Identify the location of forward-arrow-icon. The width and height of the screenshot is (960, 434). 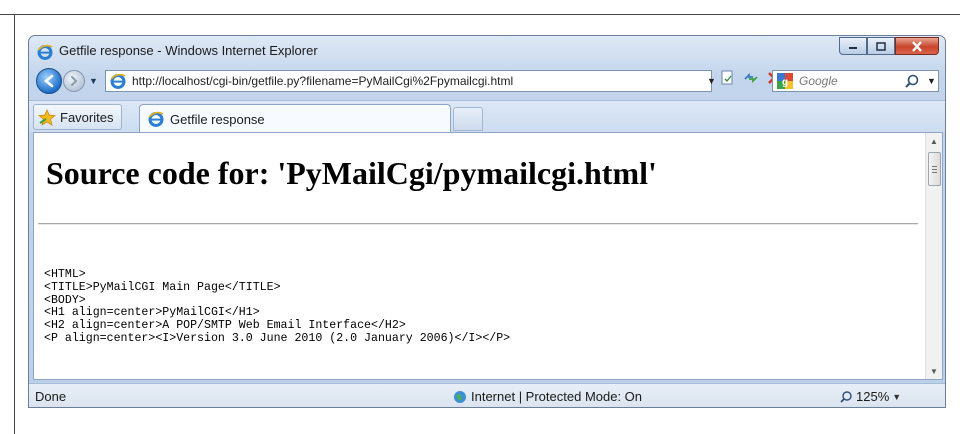
(74, 81).